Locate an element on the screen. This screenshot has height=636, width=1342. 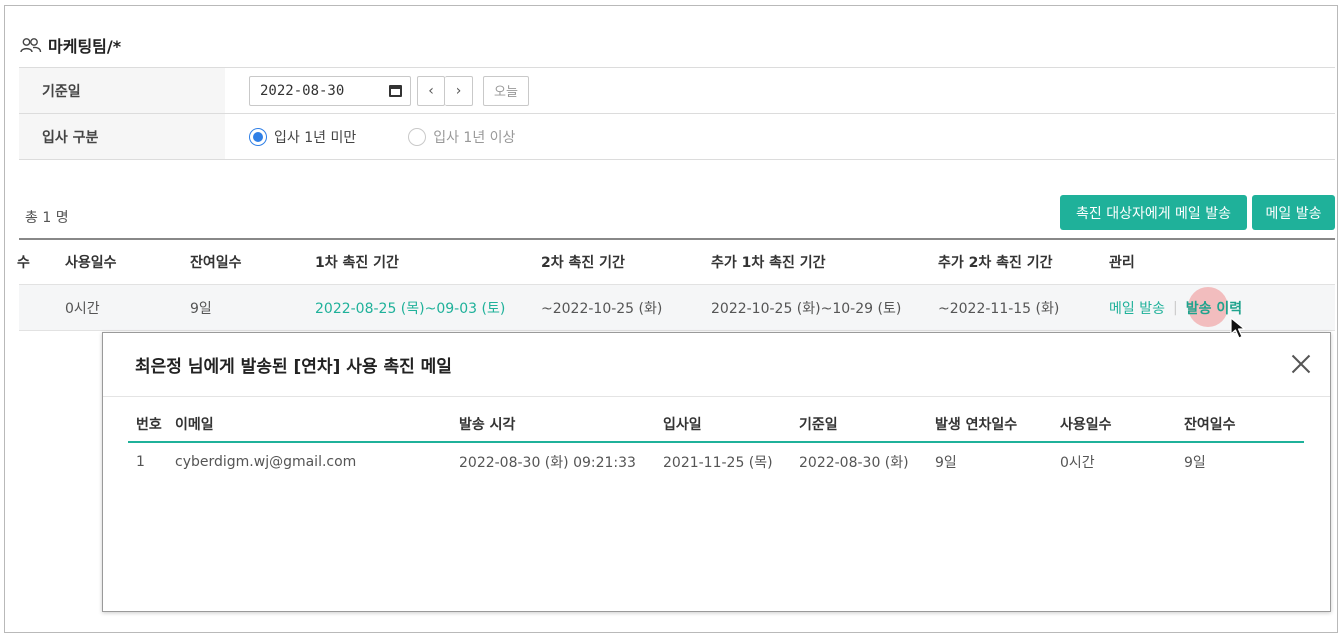
column-header: 관리 is located at coordinates (1122, 263).